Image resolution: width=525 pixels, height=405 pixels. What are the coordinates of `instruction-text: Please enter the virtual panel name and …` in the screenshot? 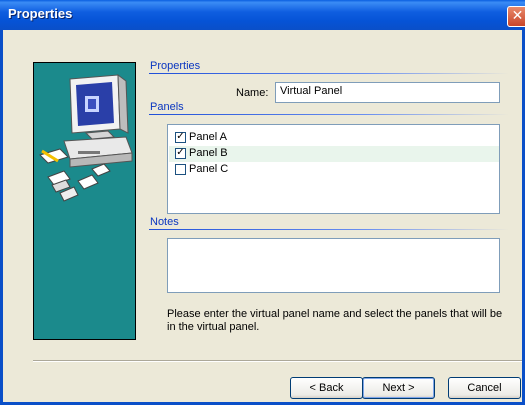 It's located at (335, 320).